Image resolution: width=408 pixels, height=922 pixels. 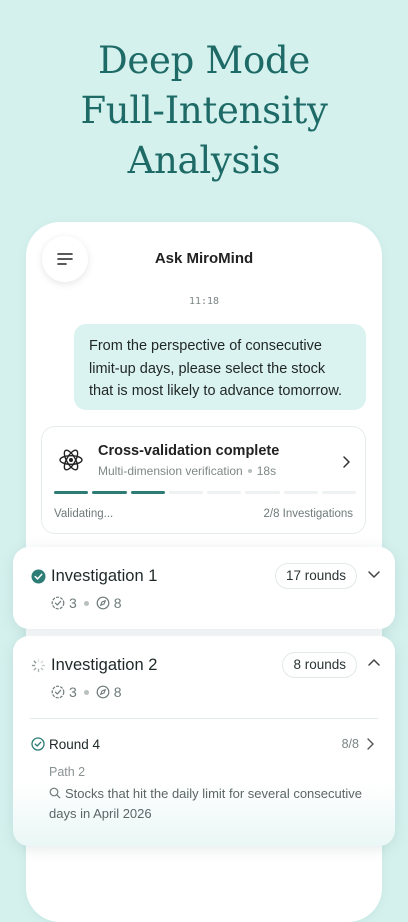 I want to click on headline-line-1: Deep Mode, so click(x=204, y=60).